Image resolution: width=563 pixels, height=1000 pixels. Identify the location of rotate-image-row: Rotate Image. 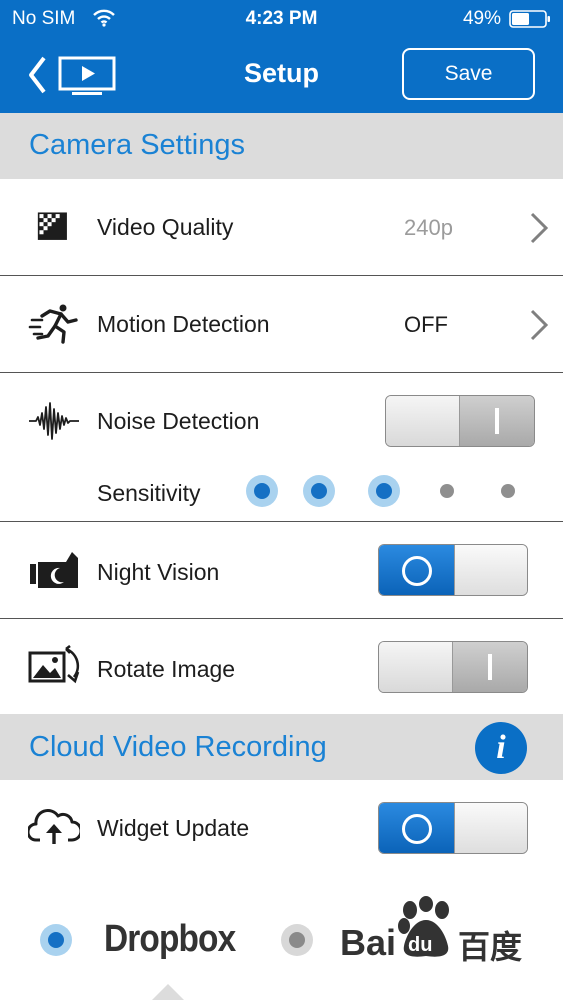
(281, 666).